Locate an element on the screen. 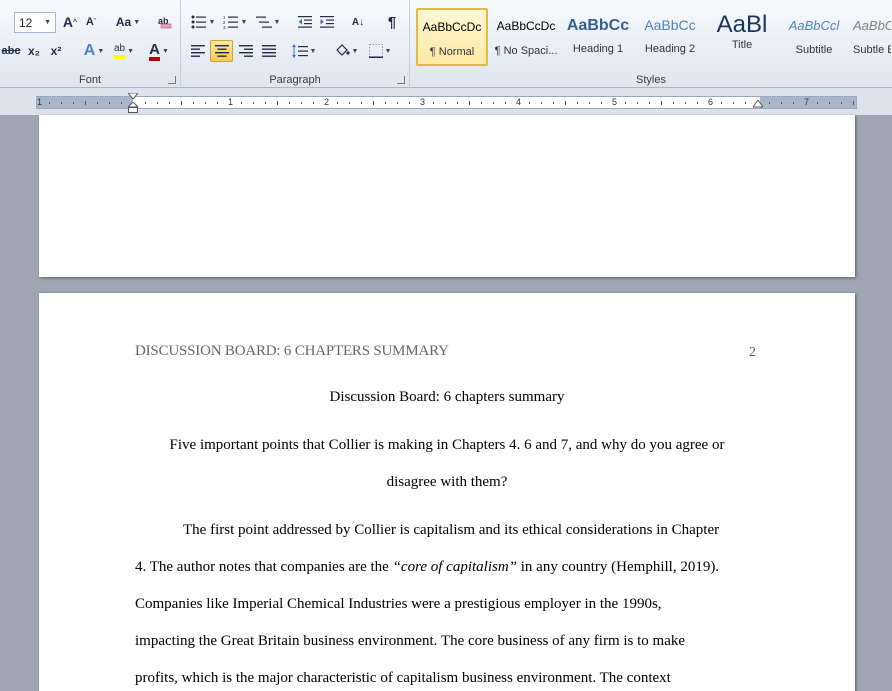 The image size is (892, 691). style-sample: AaBbCc is located at coordinates (598, 25).